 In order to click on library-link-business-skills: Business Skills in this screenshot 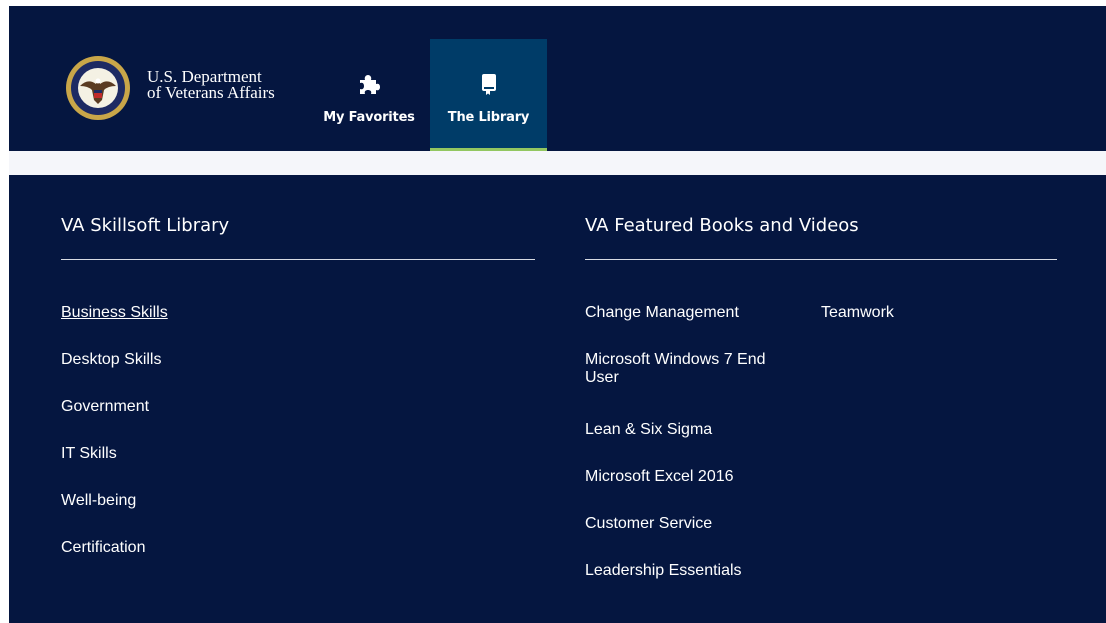, I will do `click(114, 313)`.